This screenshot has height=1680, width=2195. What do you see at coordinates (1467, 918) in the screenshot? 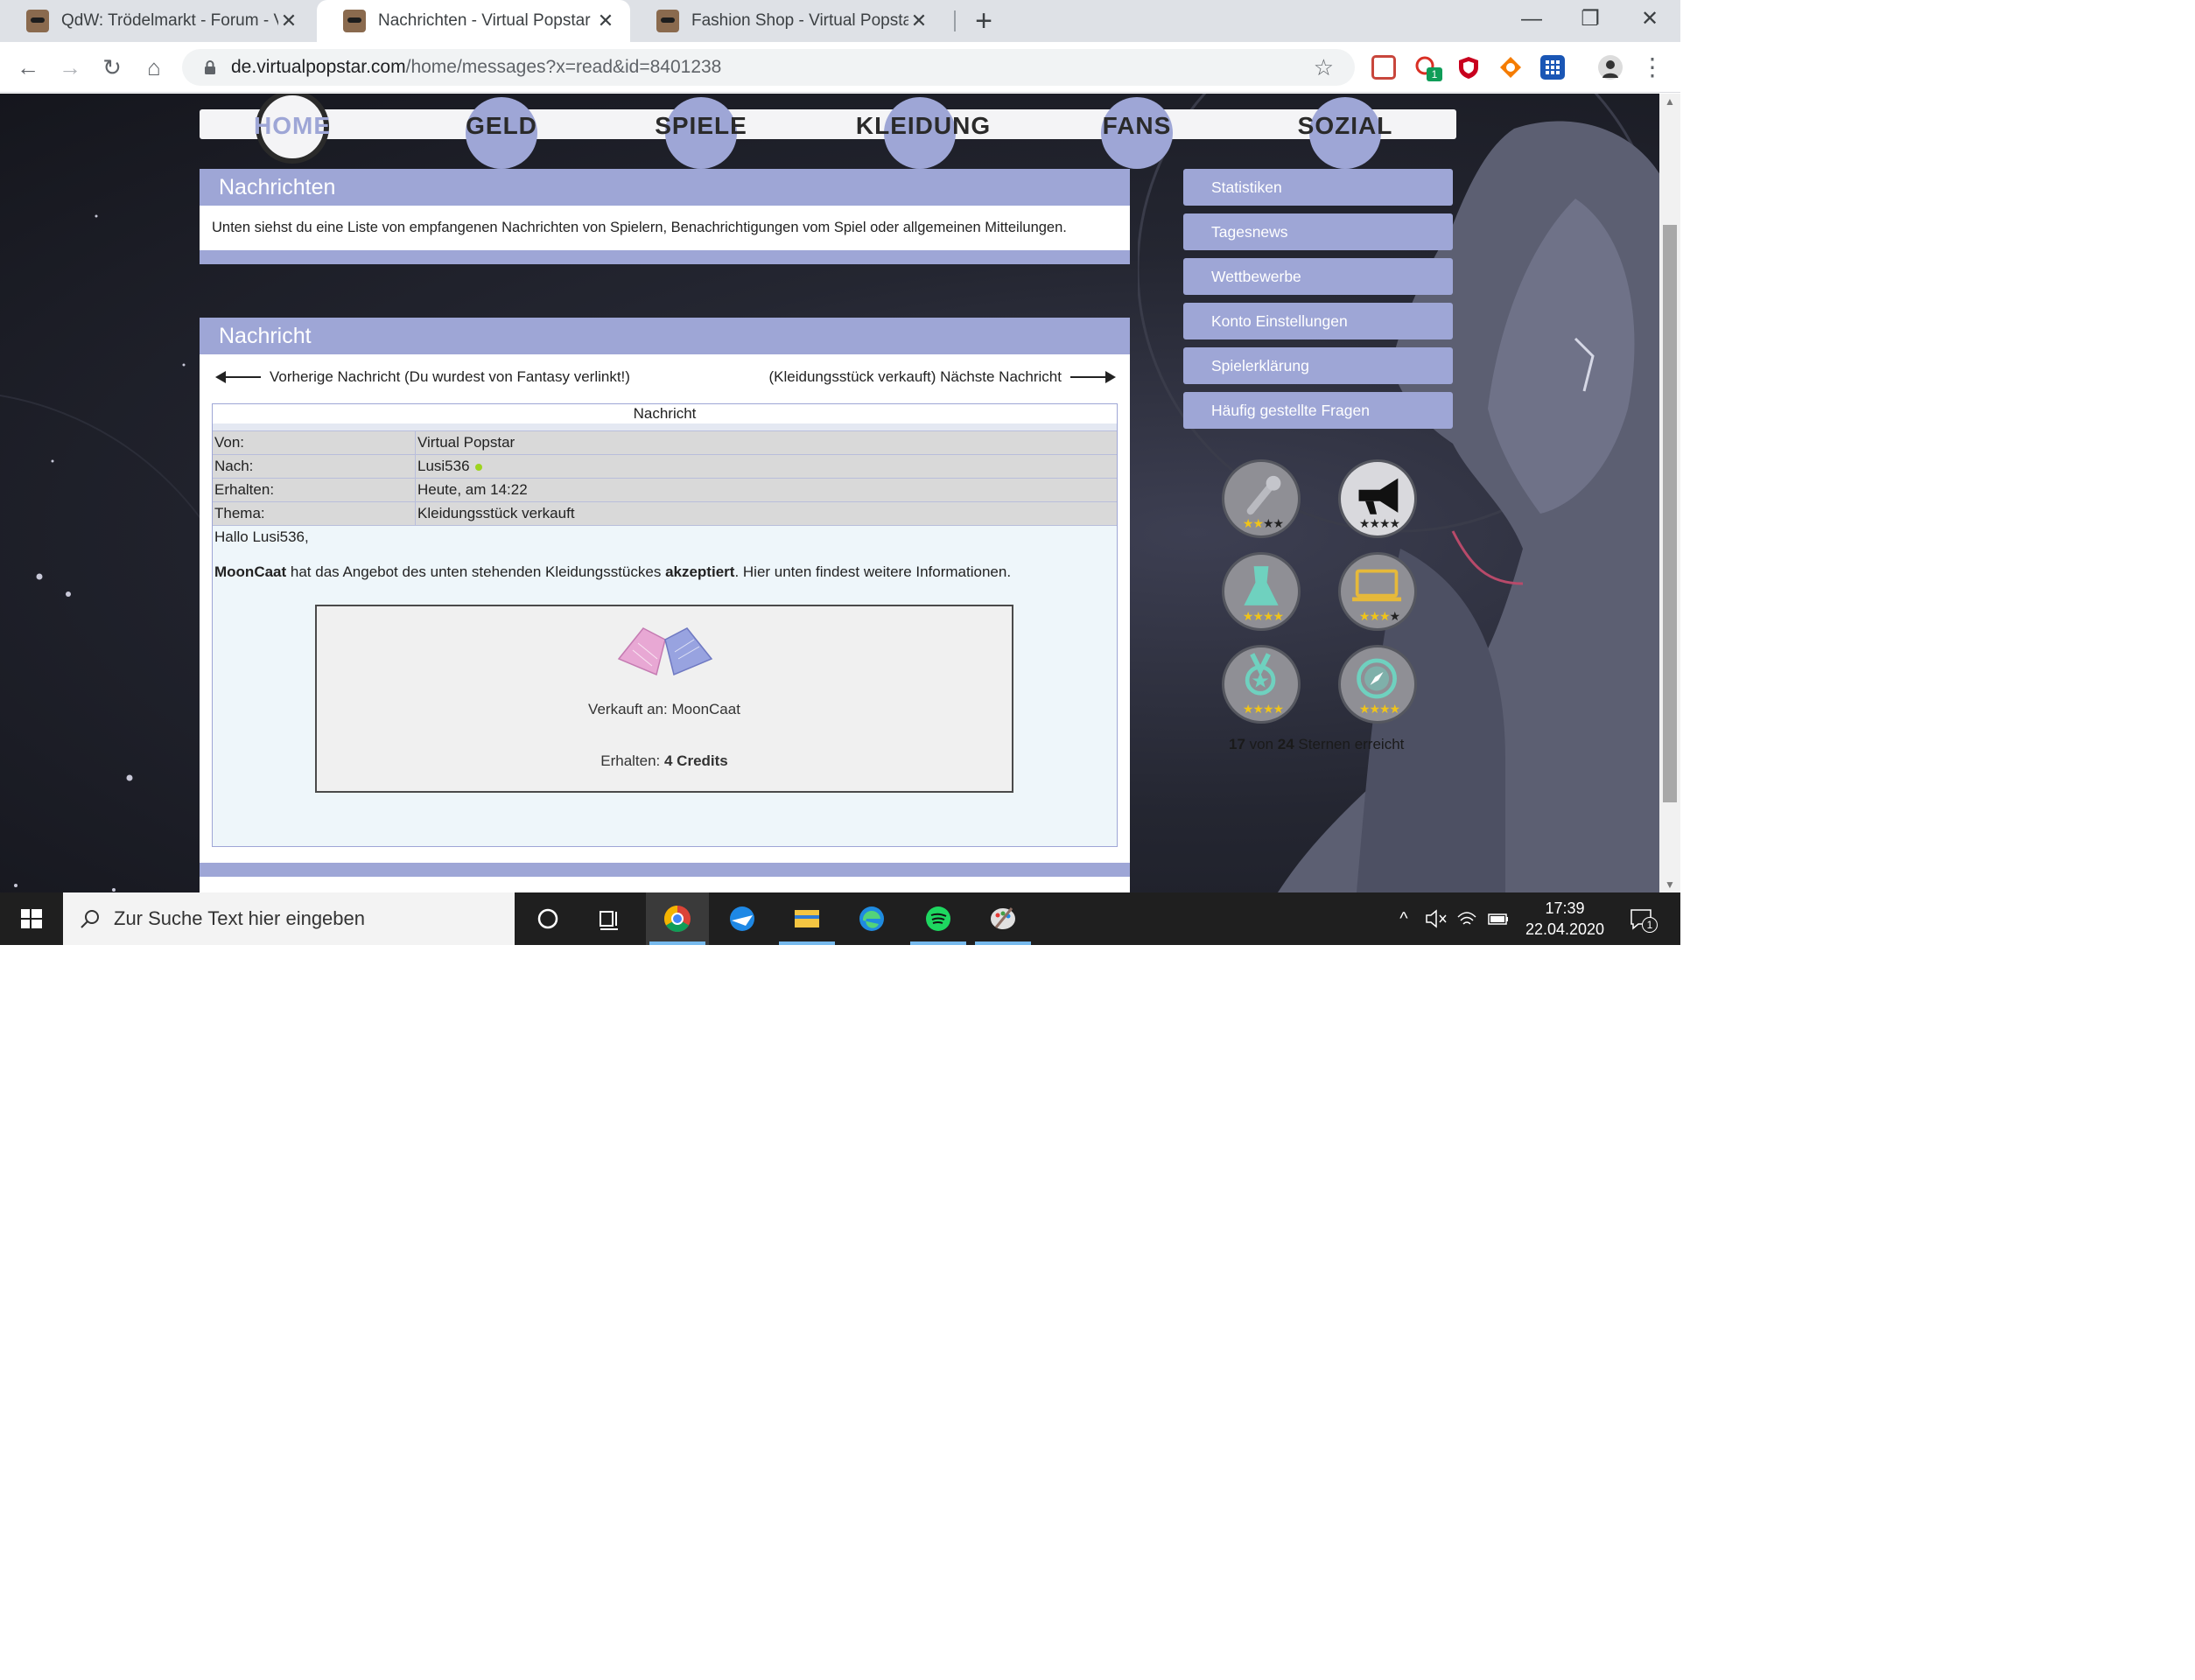
I see `wifi-icon` at bounding box center [1467, 918].